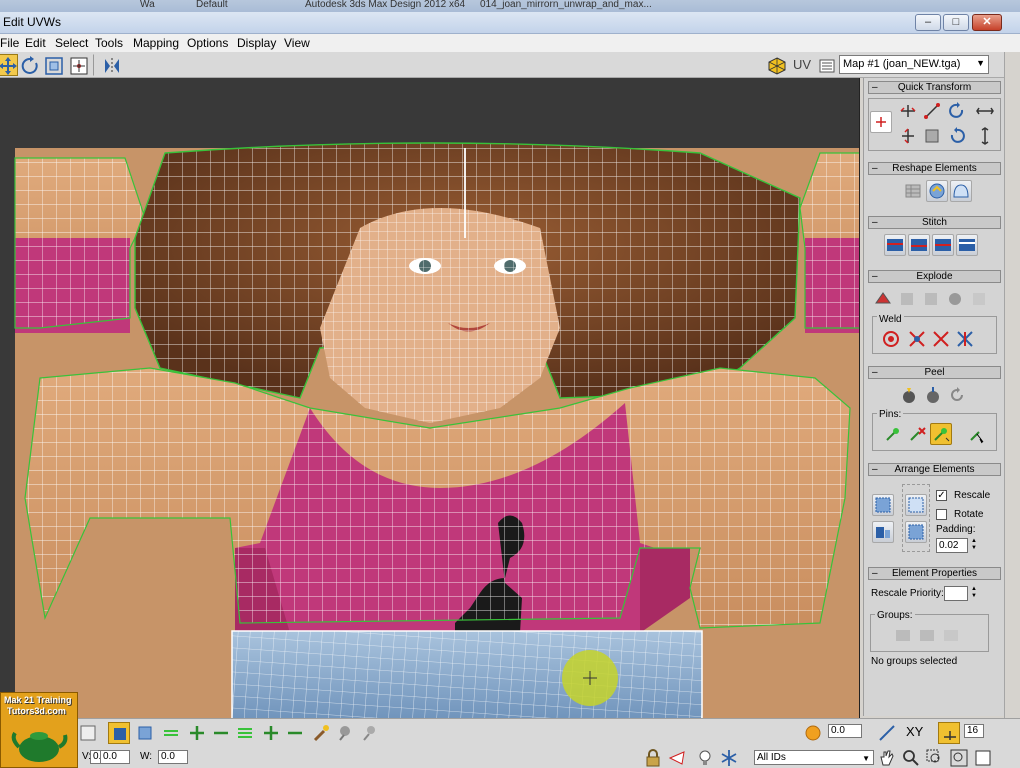  What do you see at coordinates (173, 757) in the screenshot?
I see `w-coordinate-input: 0.0` at bounding box center [173, 757].